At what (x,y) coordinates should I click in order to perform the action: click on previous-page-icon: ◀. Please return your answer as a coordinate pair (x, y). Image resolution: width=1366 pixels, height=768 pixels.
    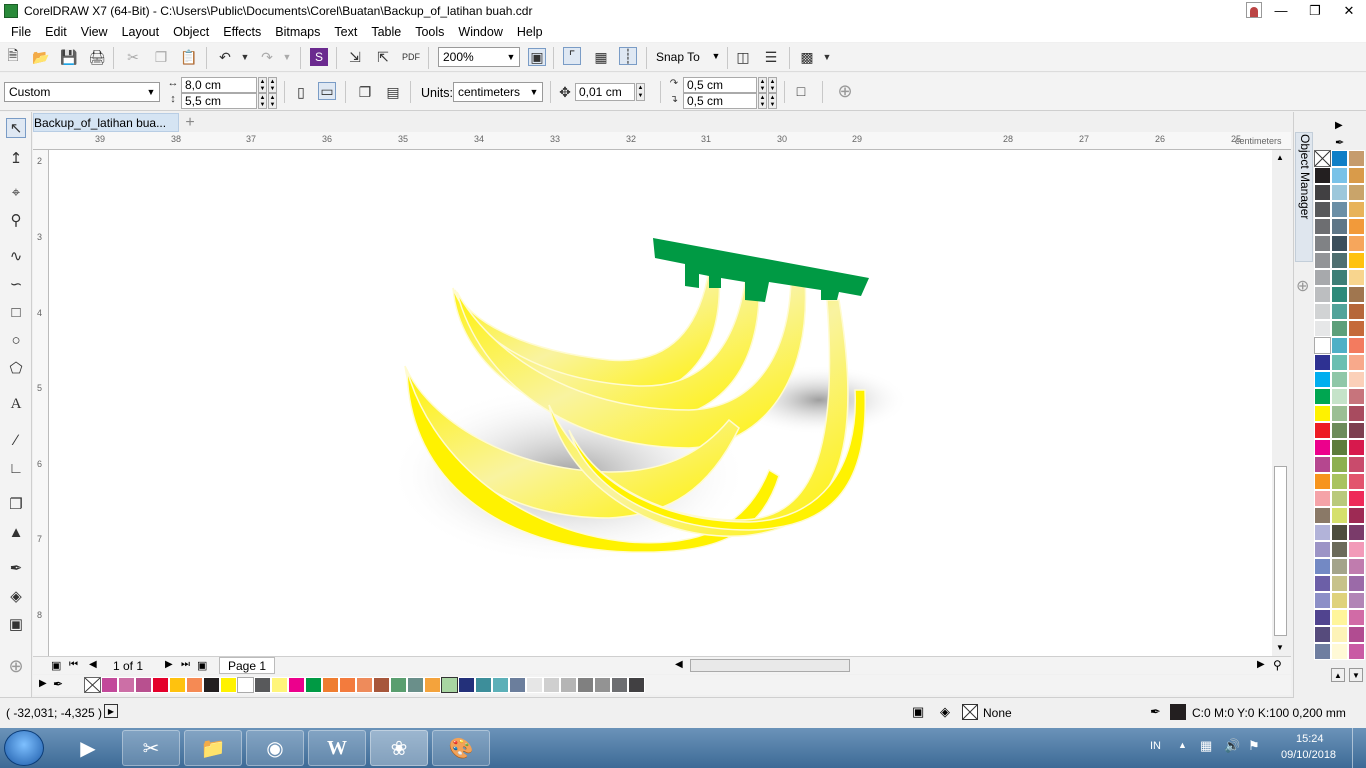
    Looking at the image, I should click on (93, 664).